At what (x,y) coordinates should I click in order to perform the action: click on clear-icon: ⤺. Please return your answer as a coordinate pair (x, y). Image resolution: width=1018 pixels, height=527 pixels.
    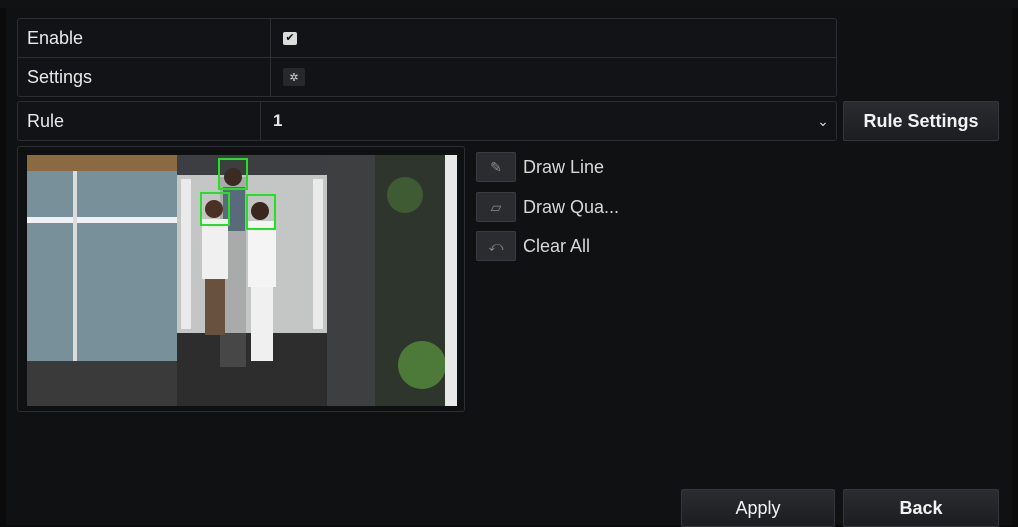
    Looking at the image, I should click on (496, 246).